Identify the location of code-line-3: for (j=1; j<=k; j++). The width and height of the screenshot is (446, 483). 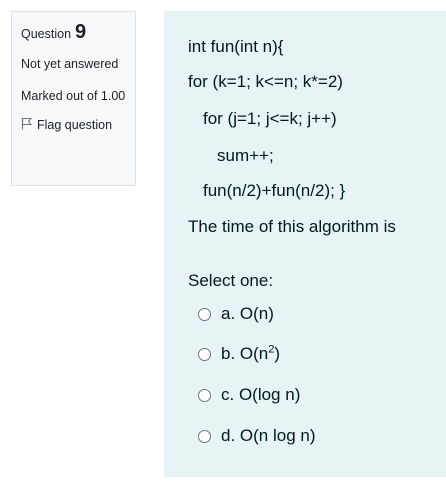
(270, 118).